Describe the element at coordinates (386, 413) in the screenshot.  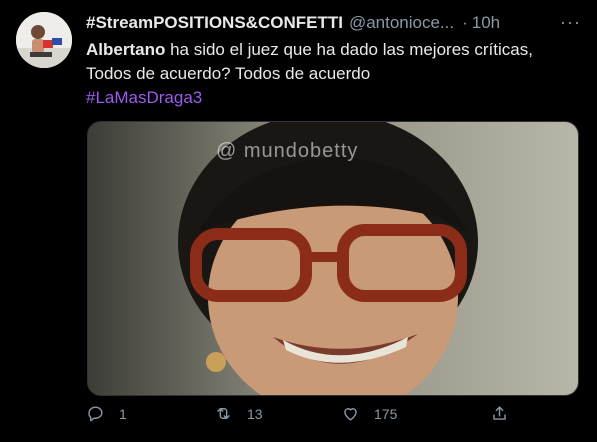
I see `like-count: 175` at that location.